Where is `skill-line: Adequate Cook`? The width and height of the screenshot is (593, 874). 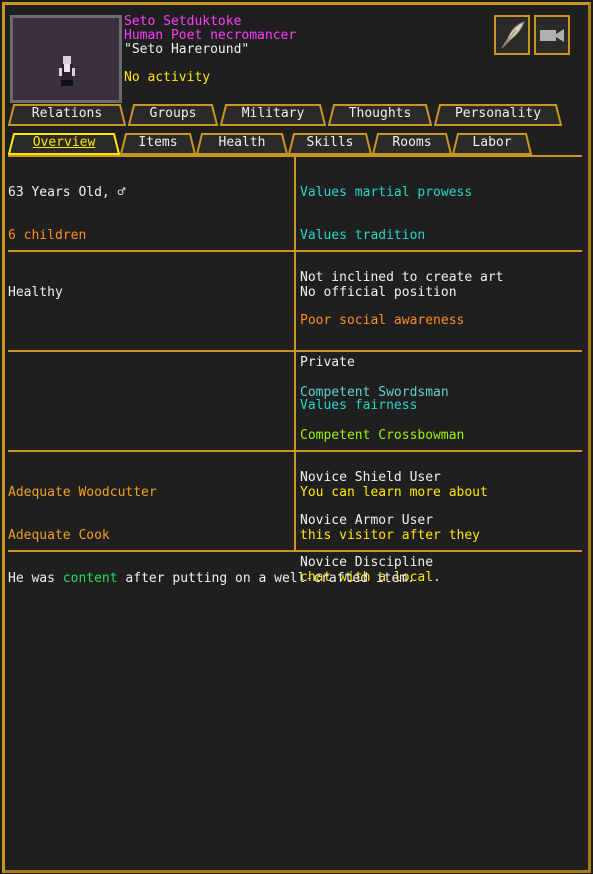 skill-line: Adequate Cook is located at coordinates (59, 535).